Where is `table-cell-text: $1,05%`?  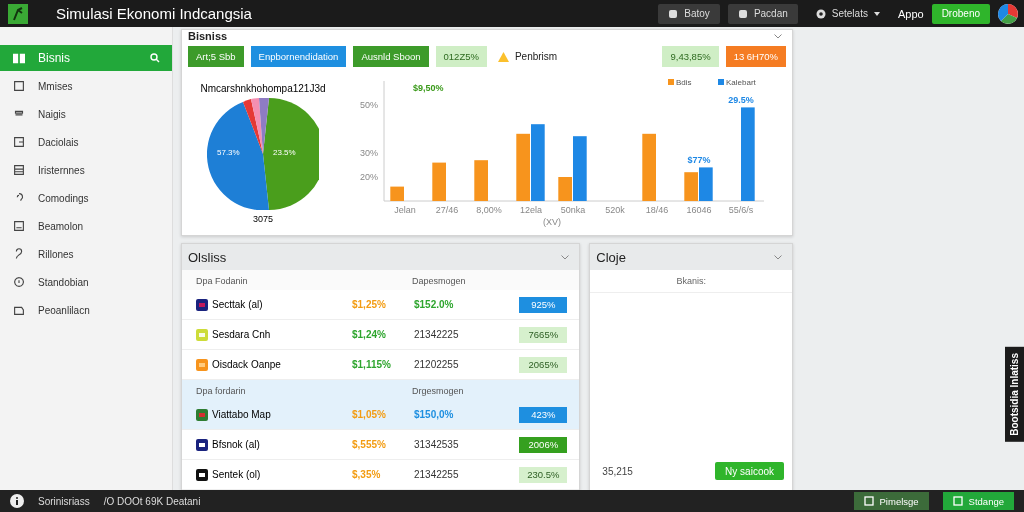 table-cell-text: $1,05% is located at coordinates (369, 414).